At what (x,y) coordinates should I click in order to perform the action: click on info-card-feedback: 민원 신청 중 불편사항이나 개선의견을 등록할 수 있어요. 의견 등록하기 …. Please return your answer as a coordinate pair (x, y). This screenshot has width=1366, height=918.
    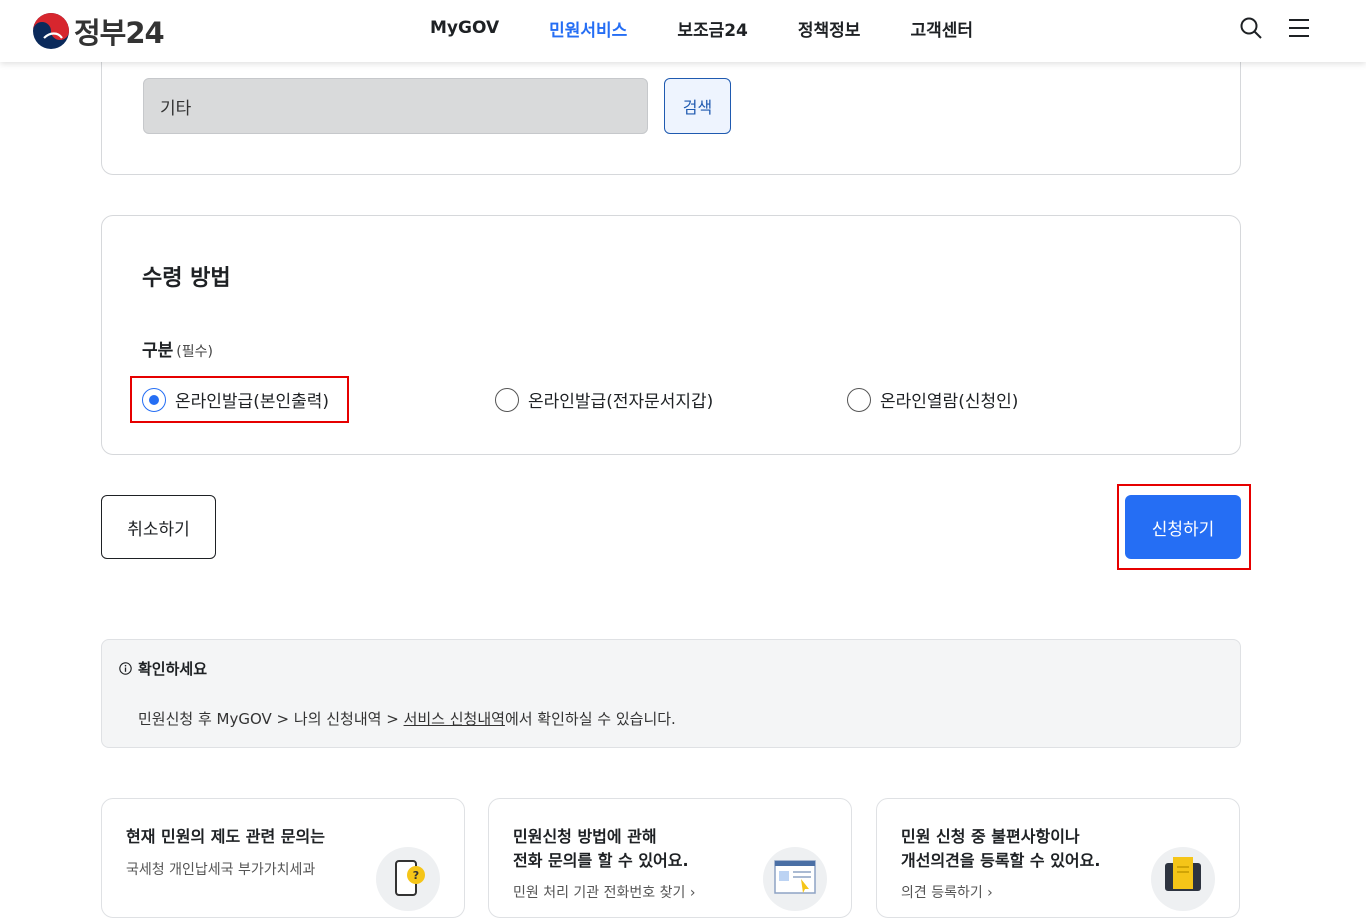
    Looking at the image, I should click on (1058, 858).